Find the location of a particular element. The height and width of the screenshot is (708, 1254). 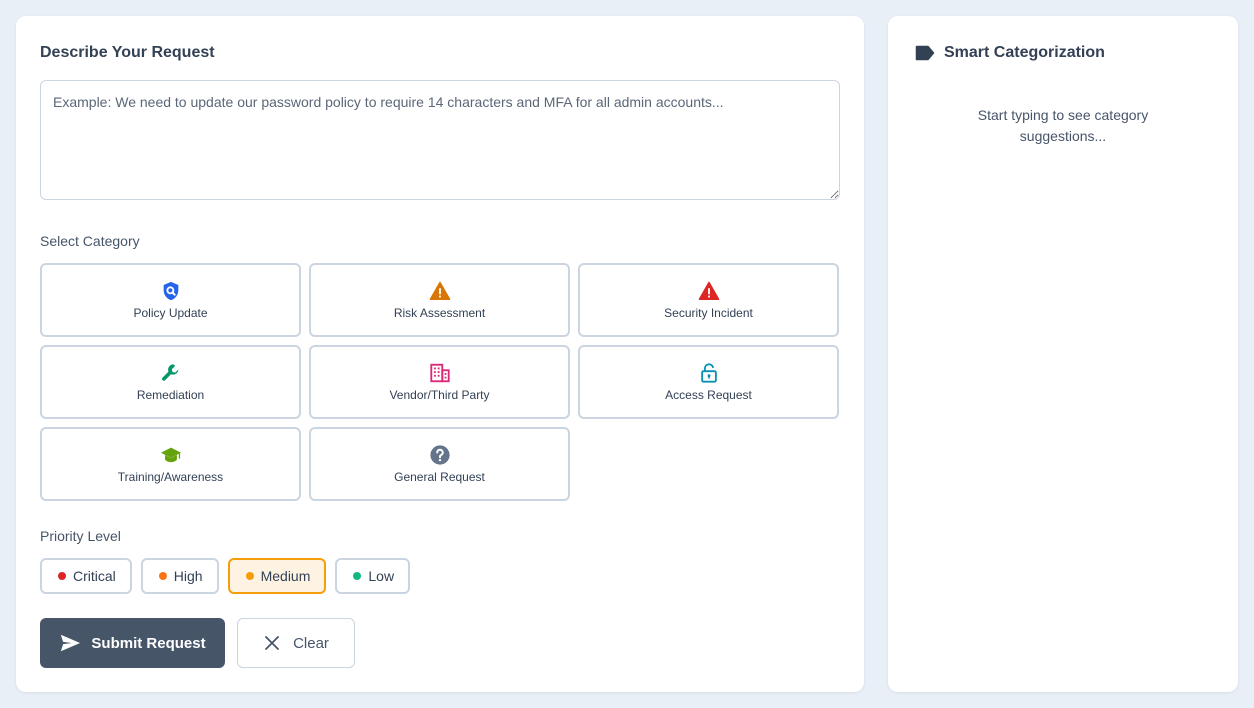

close-icon is located at coordinates (272, 643).